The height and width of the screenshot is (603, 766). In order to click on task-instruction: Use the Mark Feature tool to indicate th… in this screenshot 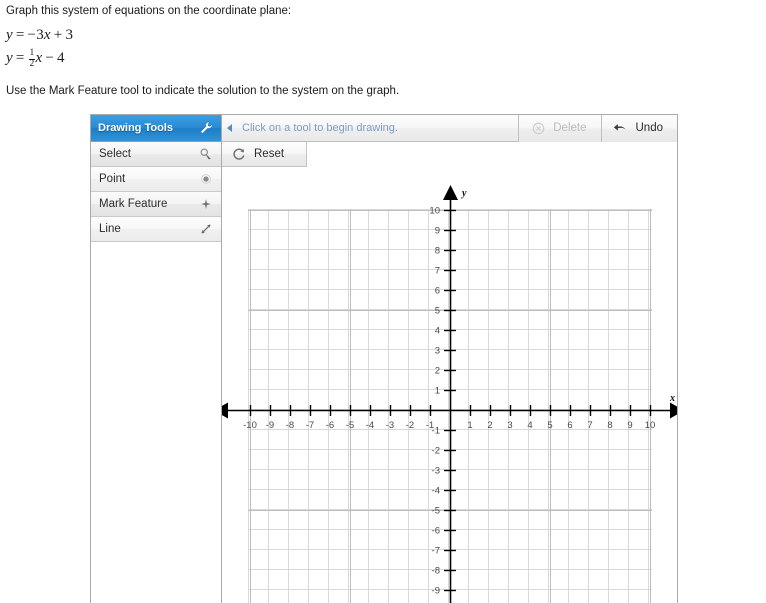, I will do `click(203, 91)`.